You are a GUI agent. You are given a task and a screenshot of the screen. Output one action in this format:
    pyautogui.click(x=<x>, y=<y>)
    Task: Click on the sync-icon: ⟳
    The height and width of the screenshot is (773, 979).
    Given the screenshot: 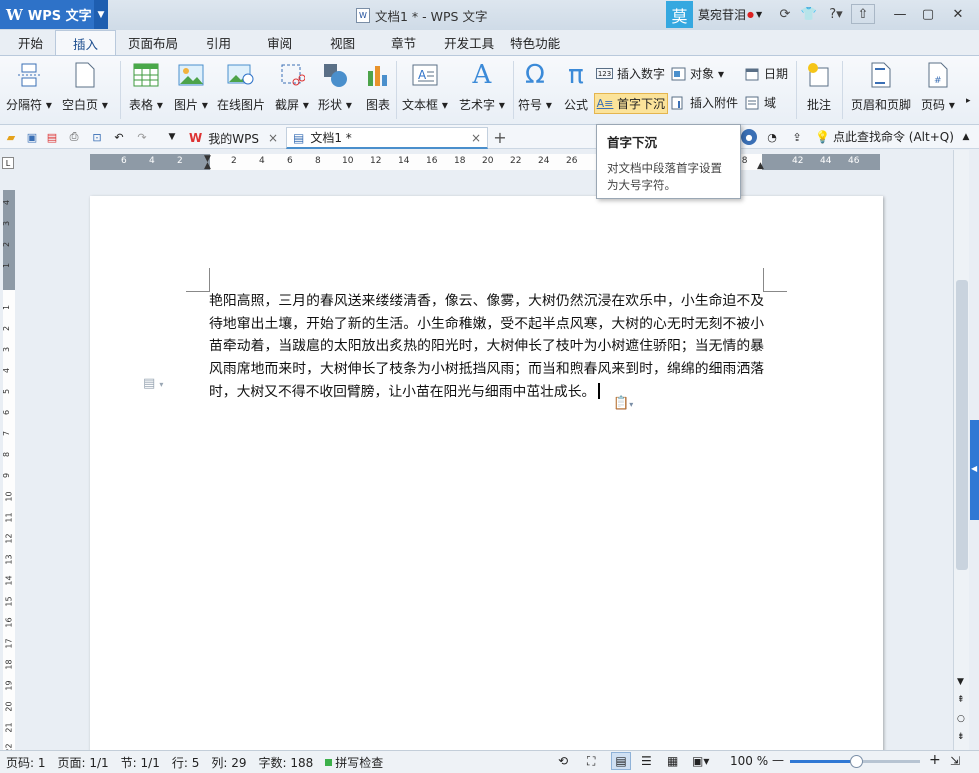 What is the action you would take?
    pyautogui.click(x=785, y=14)
    